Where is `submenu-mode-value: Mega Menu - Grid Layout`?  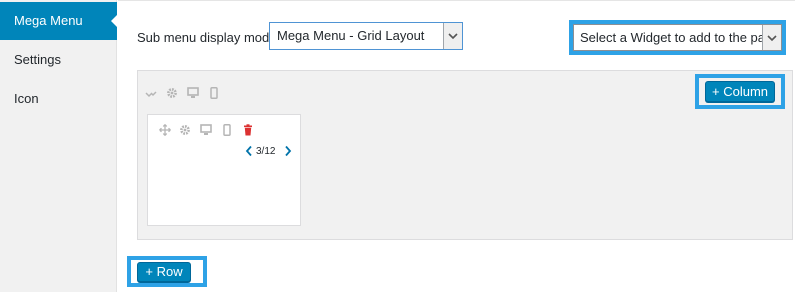 submenu-mode-value: Mega Menu - Grid Layout is located at coordinates (351, 35).